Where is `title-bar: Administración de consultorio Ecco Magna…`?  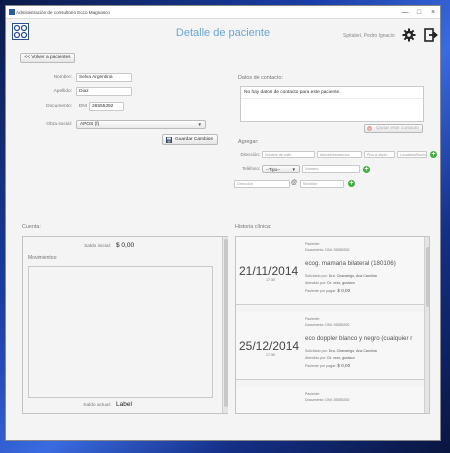
title-bar: Administración de consultorio Ecco Magna… is located at coordinates (223, 12).